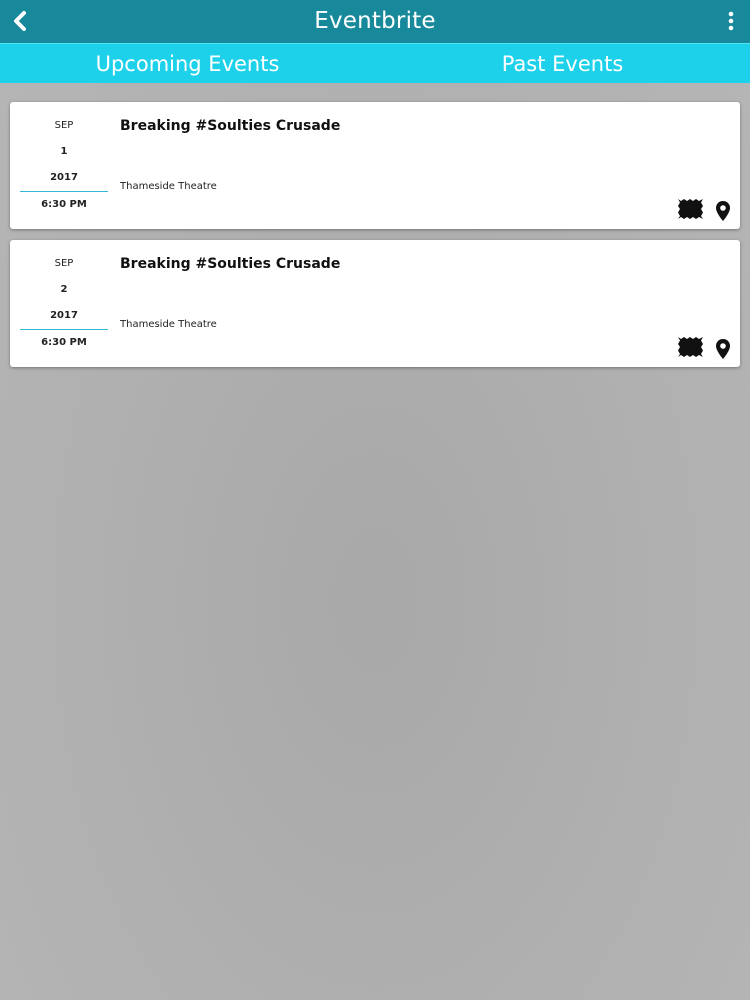 This screenshot has height=1000, width=750. I want to click on event-day: 1, so click(64, 151).